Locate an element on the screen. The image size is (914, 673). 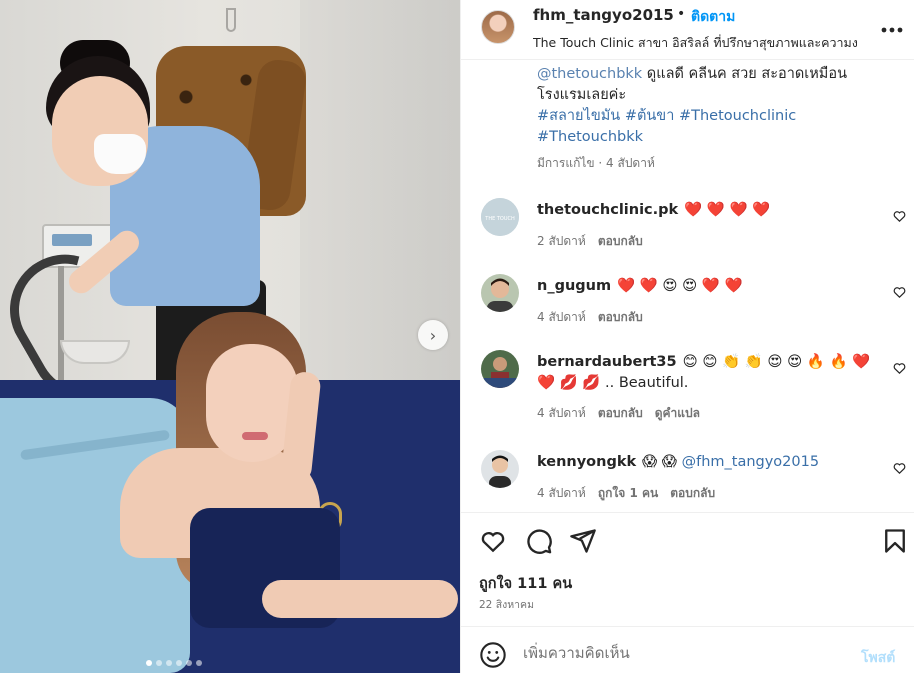
post-comment-button: โพสต์ is located at coordinates (878, 658).